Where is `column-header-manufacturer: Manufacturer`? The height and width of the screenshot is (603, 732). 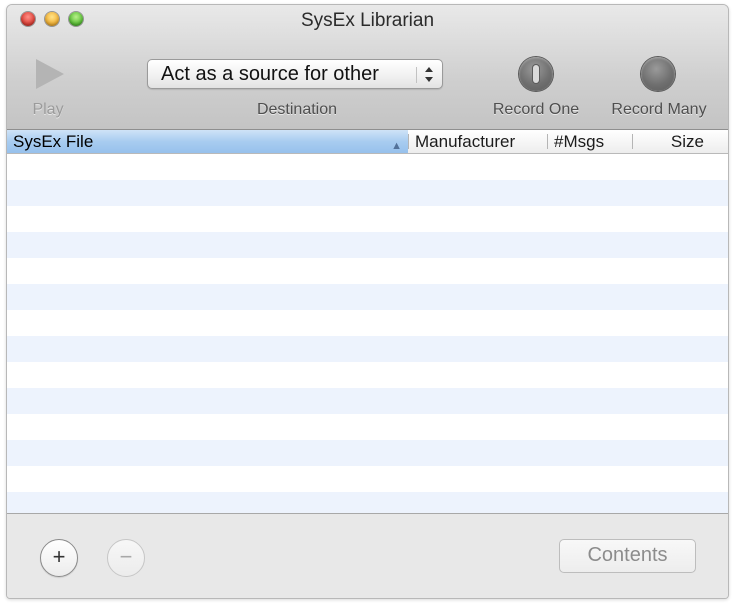
column-header-manufacturer: Manufacturer is located at coordinates (478, 141).